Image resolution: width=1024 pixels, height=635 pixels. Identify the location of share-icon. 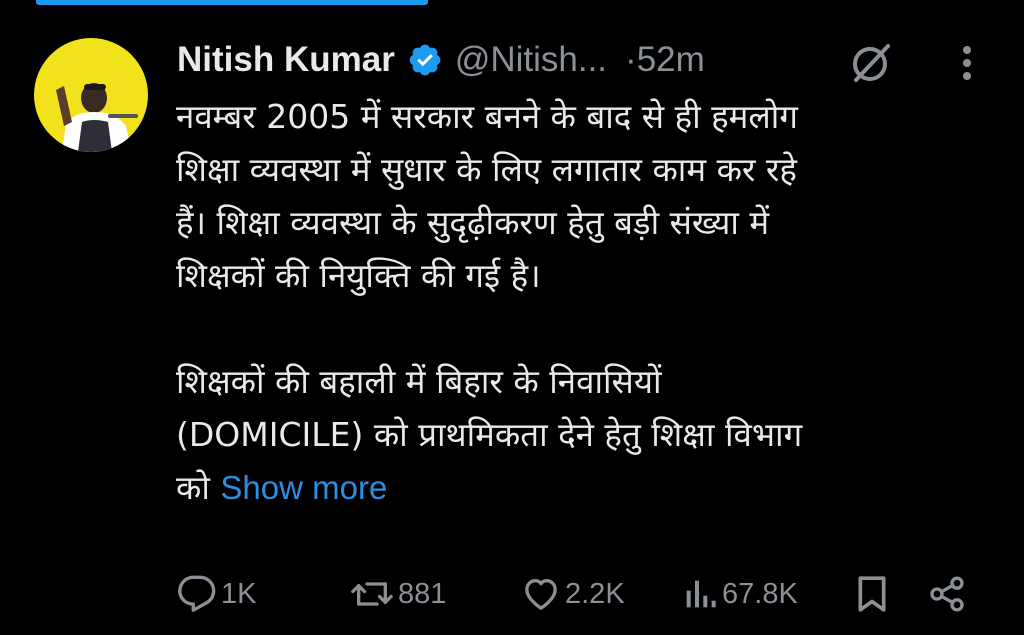
(947, 594).